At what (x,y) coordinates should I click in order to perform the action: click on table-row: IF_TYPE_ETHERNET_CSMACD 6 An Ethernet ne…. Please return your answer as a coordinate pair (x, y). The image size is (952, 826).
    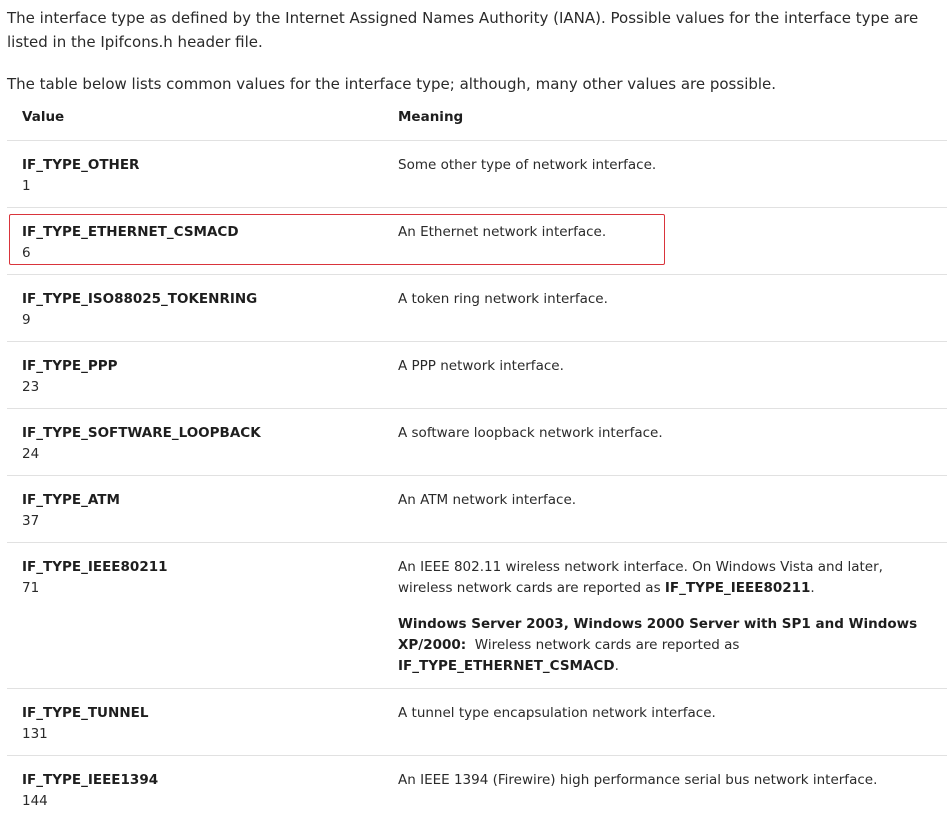
    Looking at the image, I should click on (477, 241).